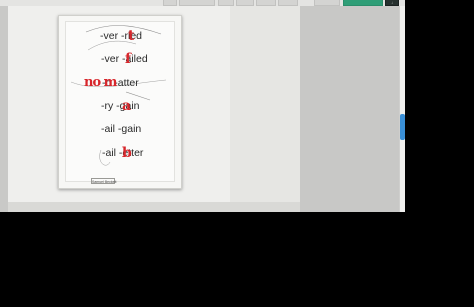  I want to click on poster-line-text: -ry -gain, so click(120, 106).